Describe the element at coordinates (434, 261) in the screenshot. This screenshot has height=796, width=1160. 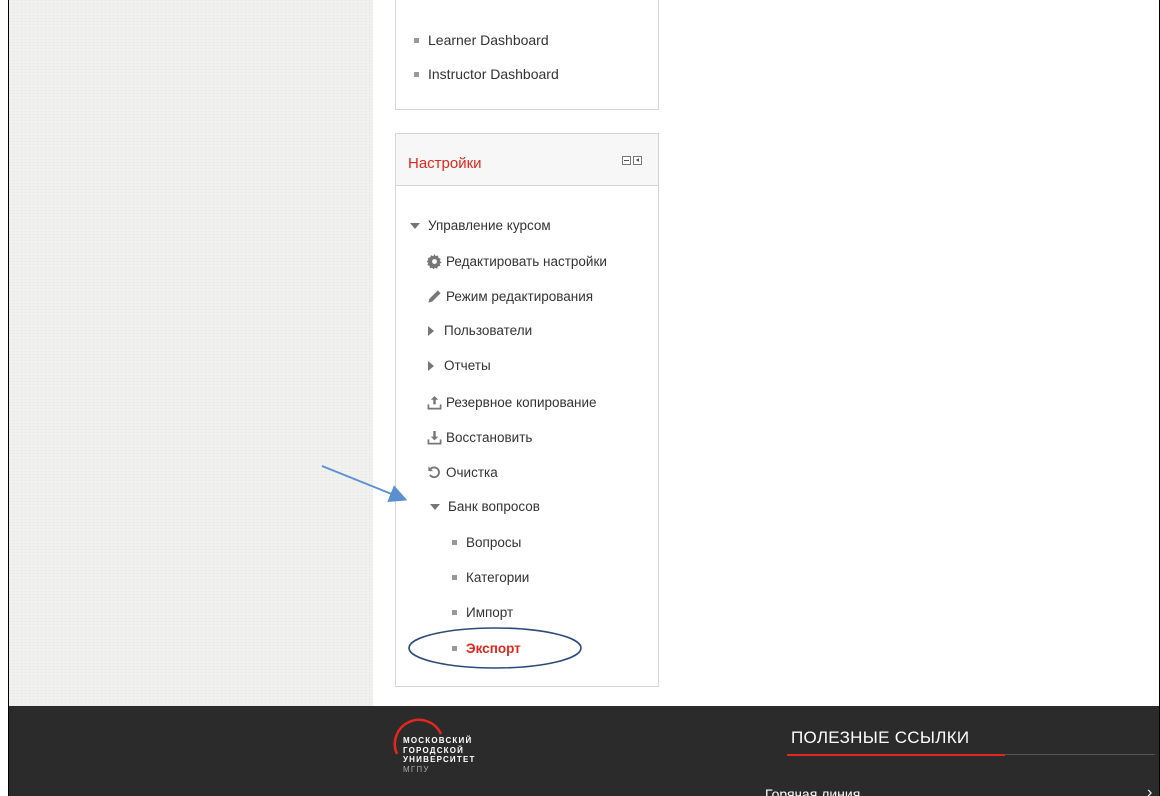
I see `gear-icon` at that location.